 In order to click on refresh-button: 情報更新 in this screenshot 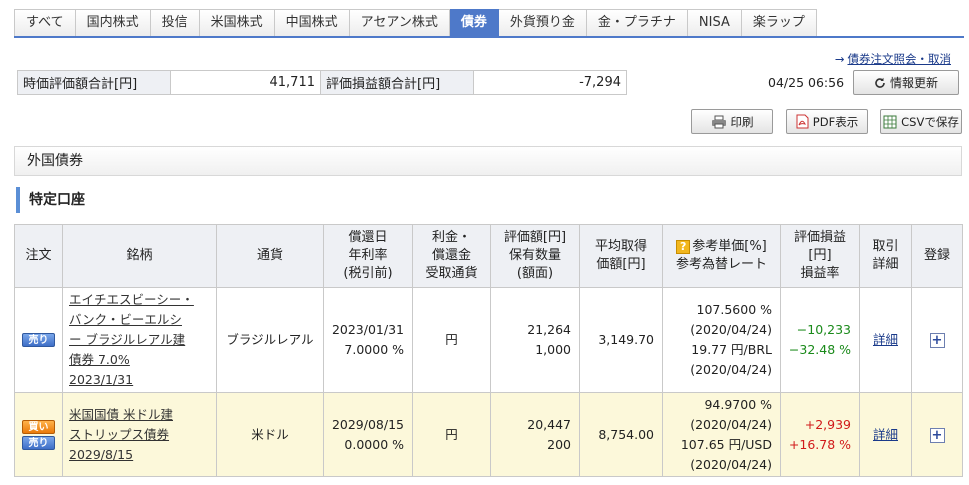, I will do `click(906, 82)`.